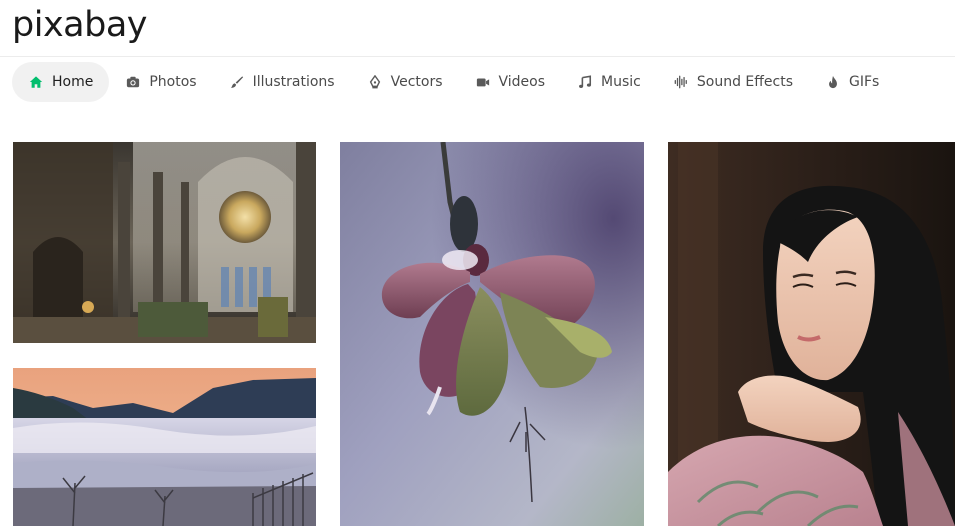  What do you see at coordinates (681, 82) in the screenshot?
I see `waveform-icon` at bounding box center [681, 82].